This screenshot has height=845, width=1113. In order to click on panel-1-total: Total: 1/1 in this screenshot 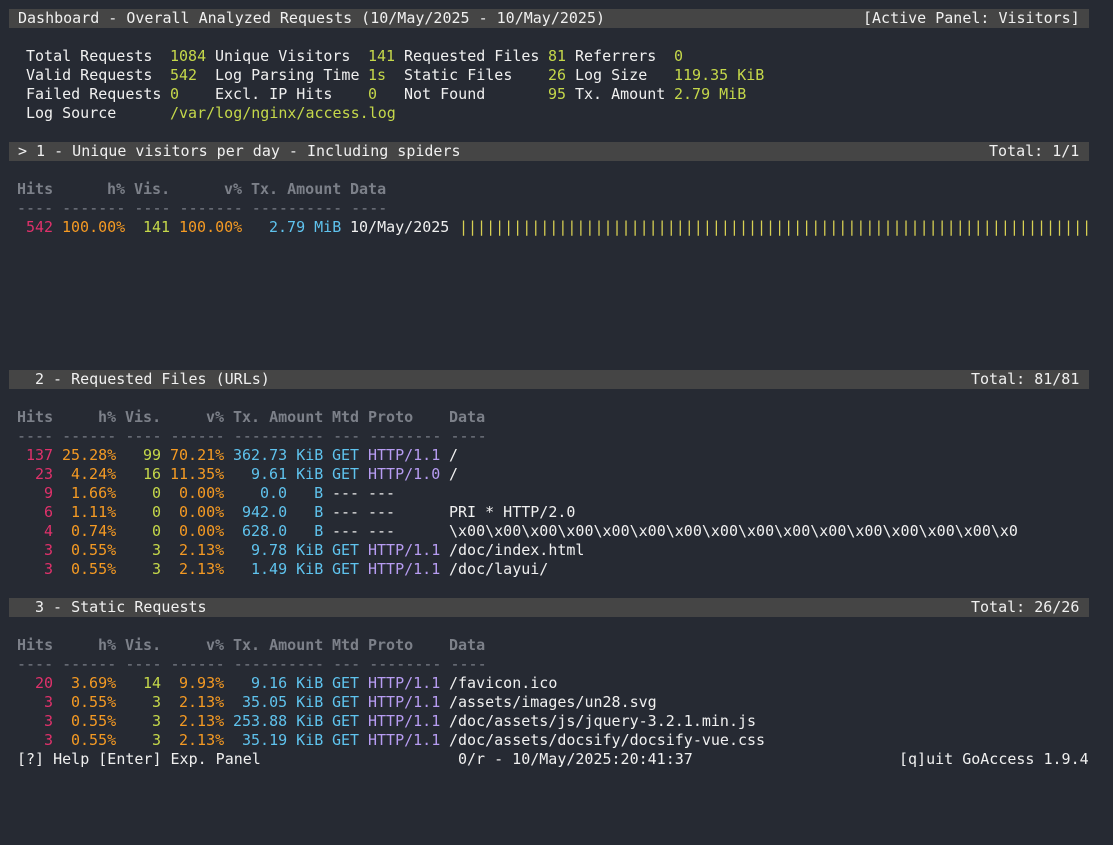, I will do `click(1034, 151)`.